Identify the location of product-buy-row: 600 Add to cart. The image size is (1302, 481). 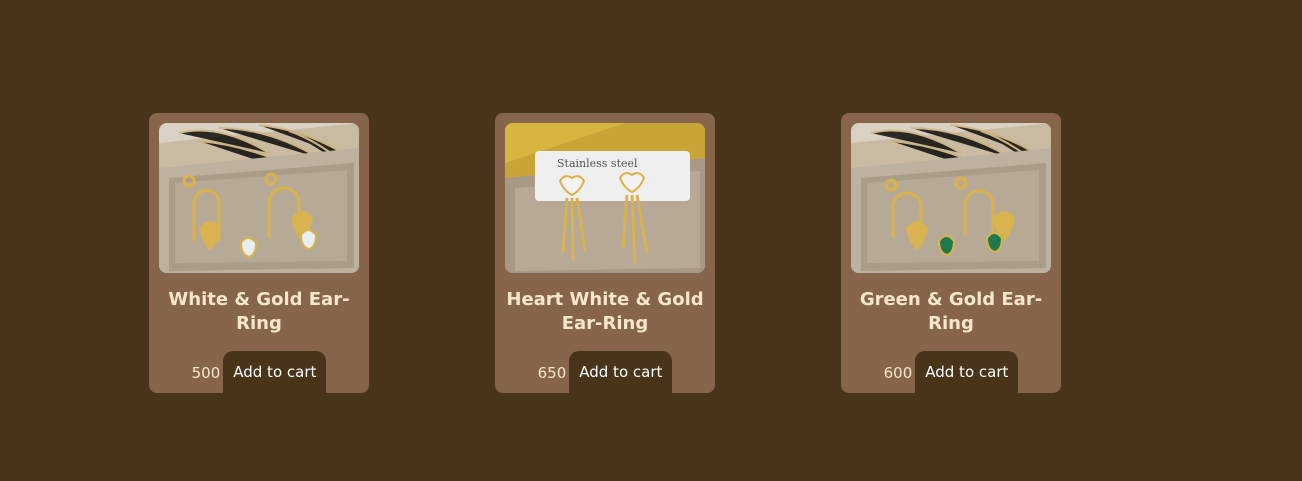
(951, 372).